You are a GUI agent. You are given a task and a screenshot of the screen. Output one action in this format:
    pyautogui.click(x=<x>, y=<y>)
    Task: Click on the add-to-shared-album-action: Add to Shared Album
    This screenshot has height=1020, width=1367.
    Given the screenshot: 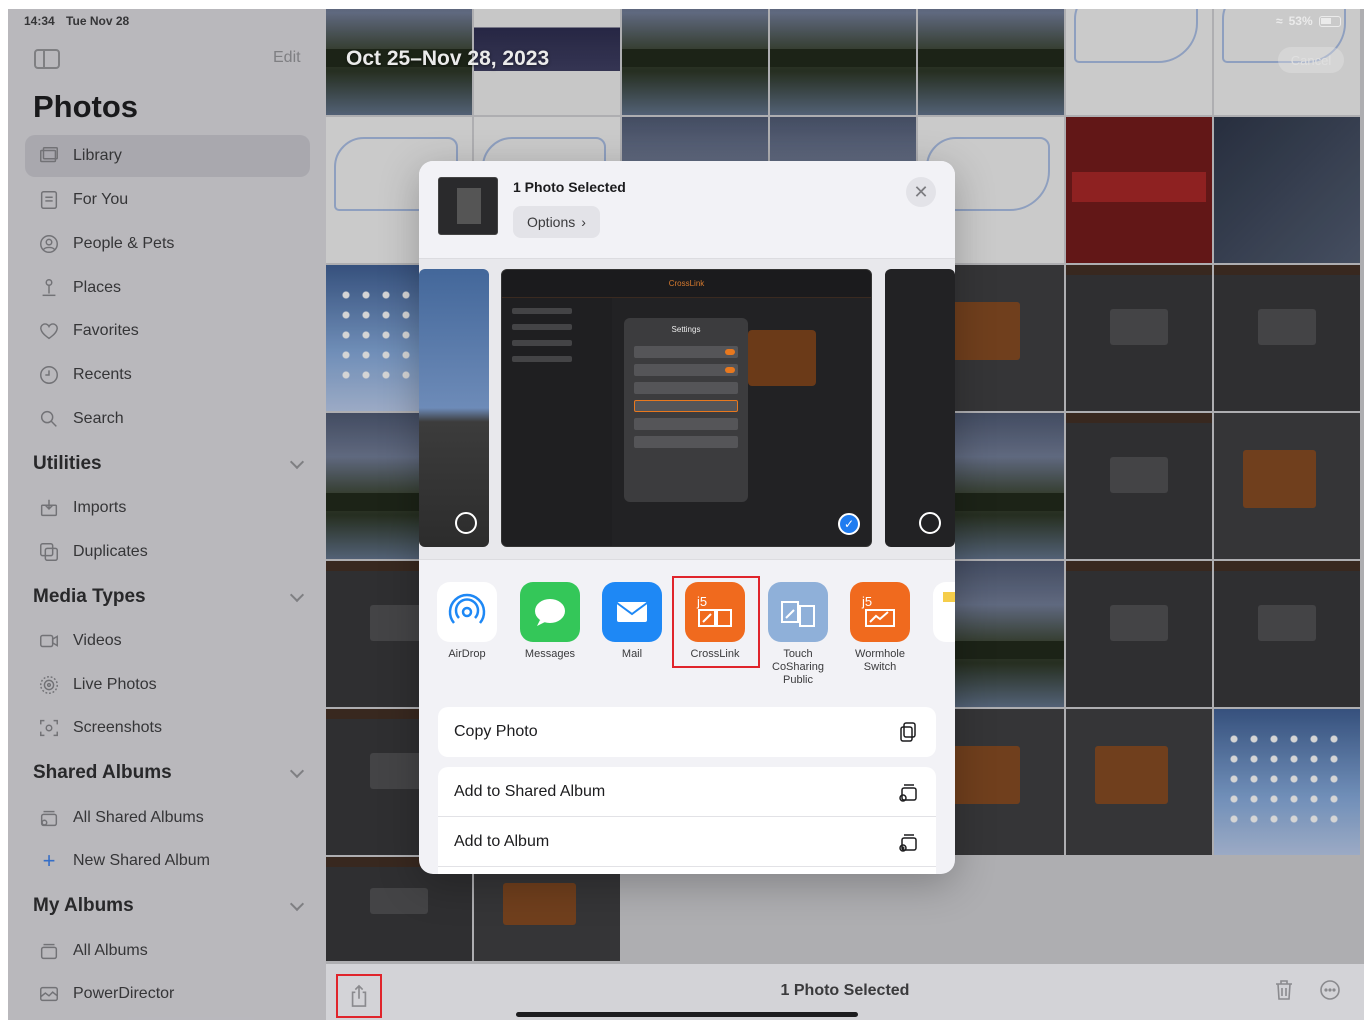 What is the action you would take?
    pyautogui.click(x=687, y=792)
    